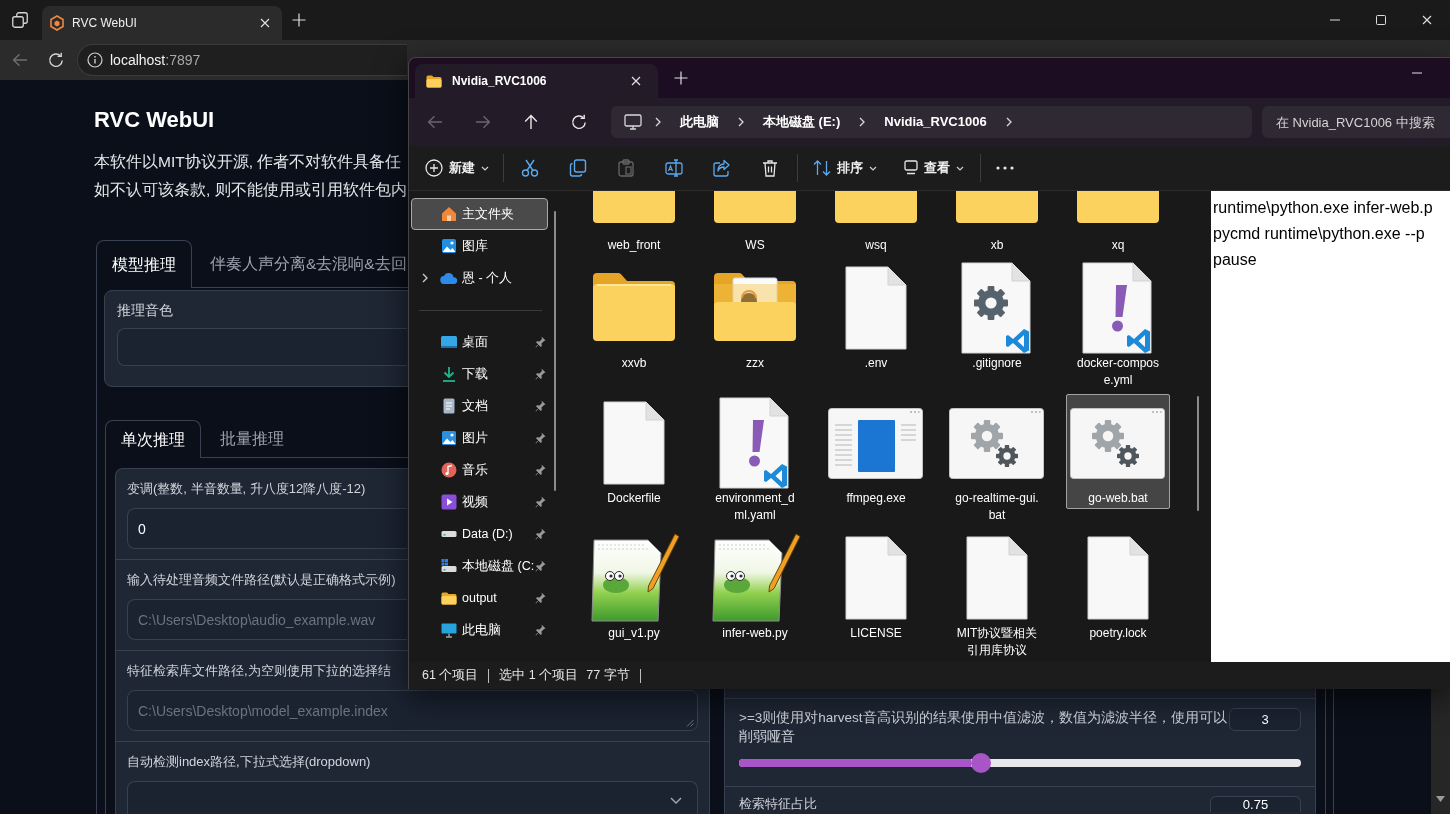 Image resolution: width=1450 pixels, height=814 pixels. I want to click on file-item: environment_dml.yaml, so click(755, 460).